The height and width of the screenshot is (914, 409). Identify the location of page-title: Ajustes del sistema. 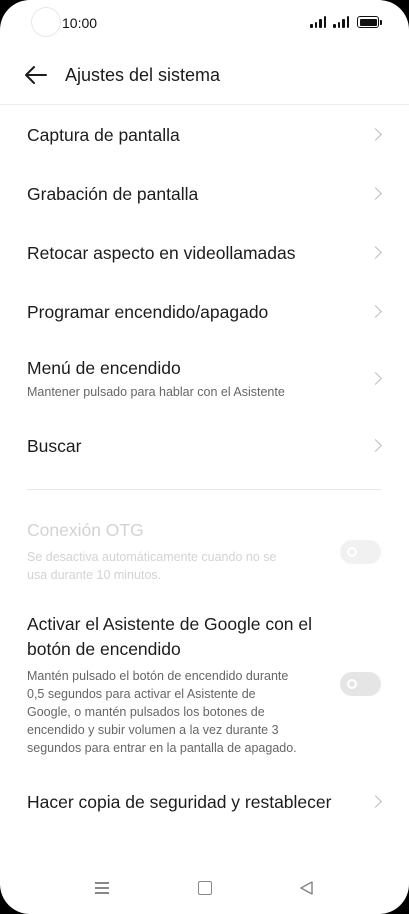
(143, 75).